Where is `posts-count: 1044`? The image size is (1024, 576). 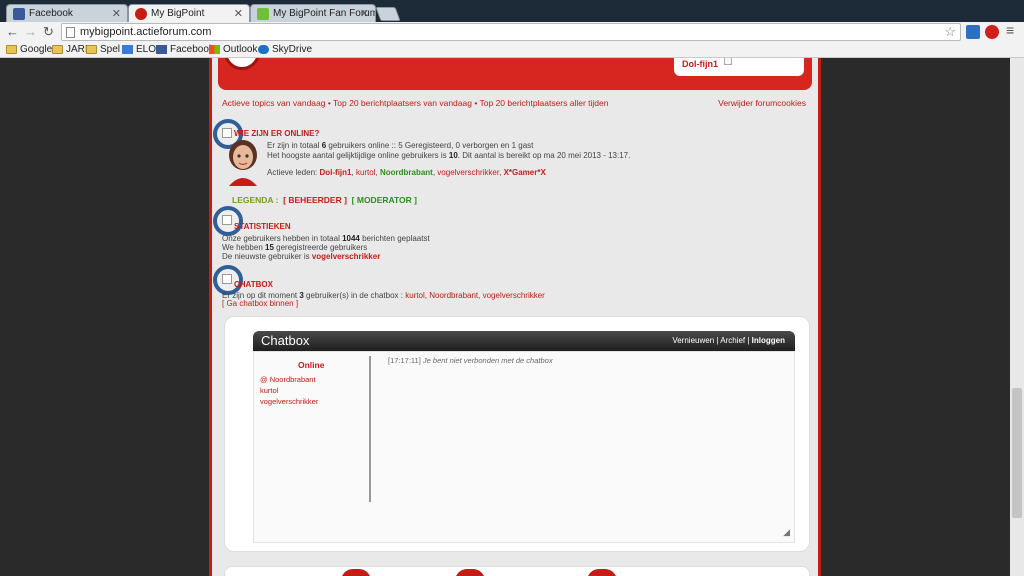 posts-count: 1044 is located at coordinates (351, 238).